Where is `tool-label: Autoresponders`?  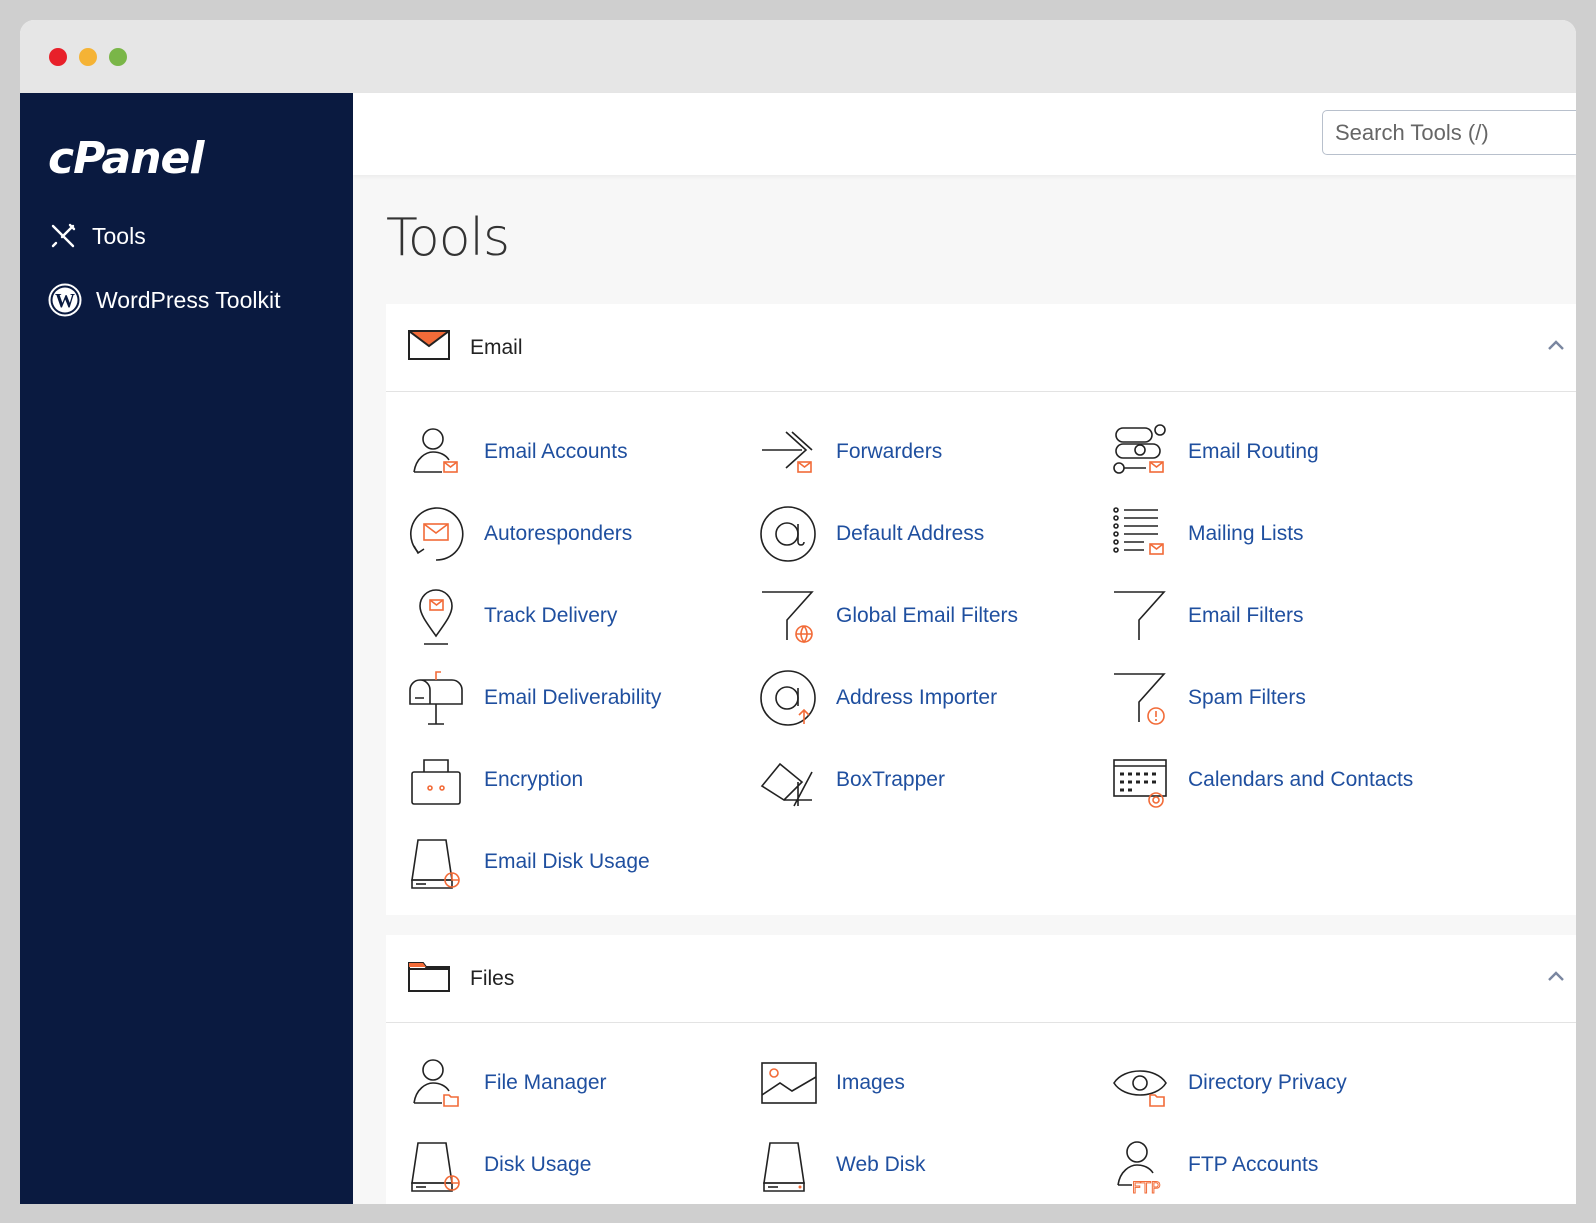
tool-label: Autoresponders is located at coordinates (558, 534).